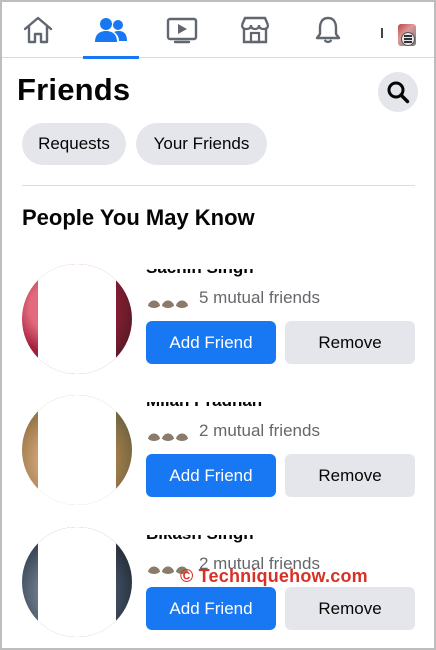 Image resolution: width=436 pixels, height=650 pixels. I want to click on section-title: People You May Know, so click(138, 217).